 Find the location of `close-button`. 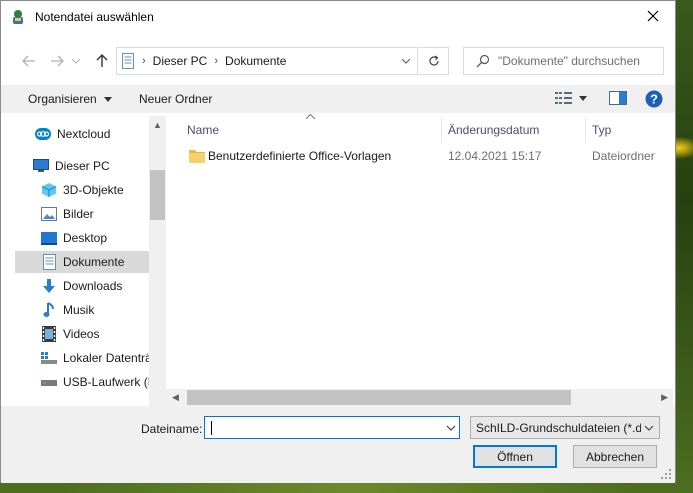

close-button is located at coordinates (653, 16).